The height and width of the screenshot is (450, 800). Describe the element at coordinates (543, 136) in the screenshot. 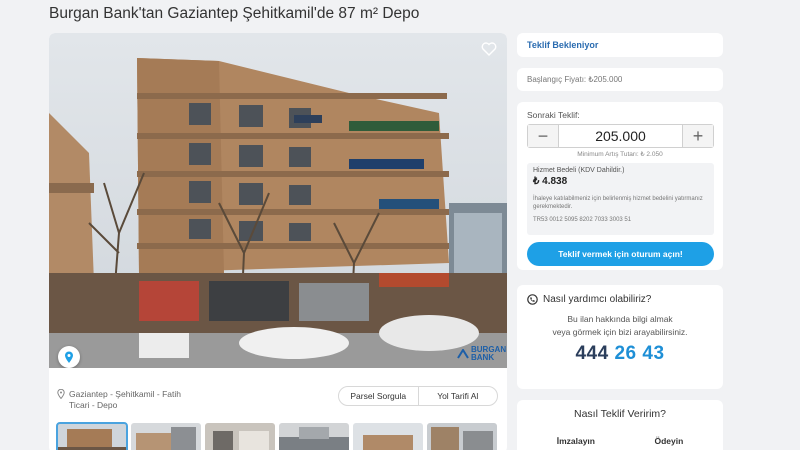

I see `decrease-bid-button: −` at that location.